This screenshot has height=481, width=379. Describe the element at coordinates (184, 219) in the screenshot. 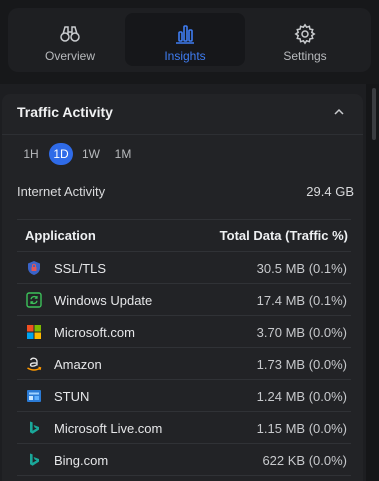

I see `table-top-divider` at that location.